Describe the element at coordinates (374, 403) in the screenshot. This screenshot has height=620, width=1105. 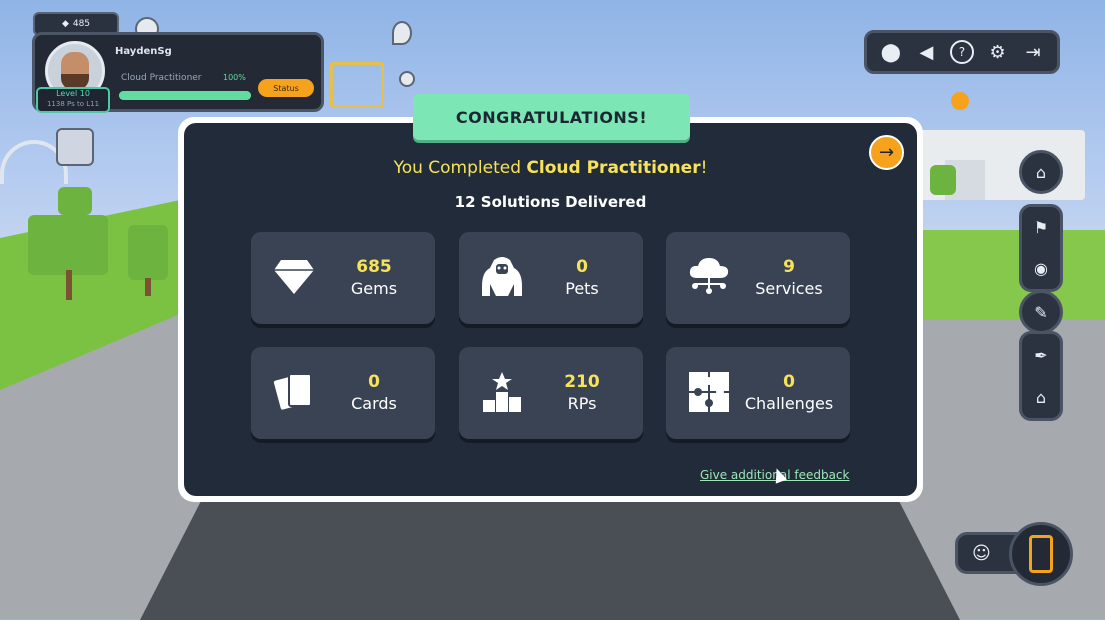
I see `stat-label: Cards` at that location.